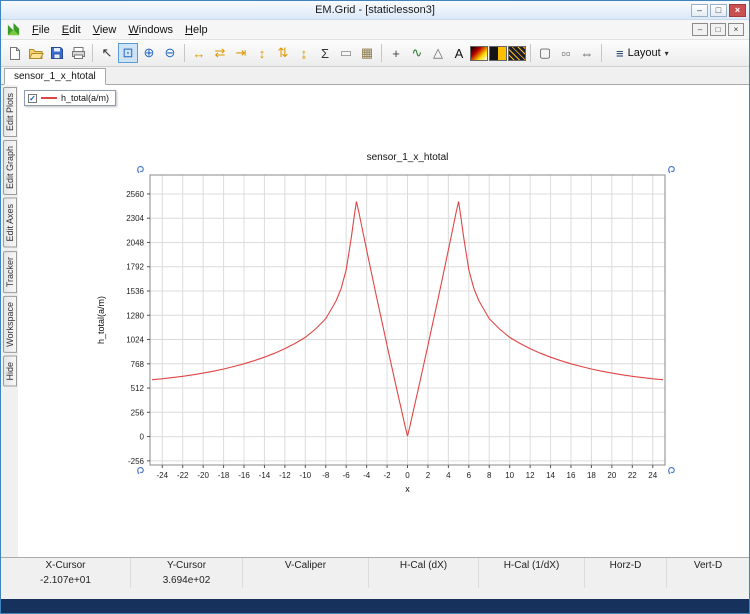  What do you see at coordinates (149, 53) in the screenshot?
I see `zoom-in-tool-icon: ⊕` at bounding box center [149, 53].